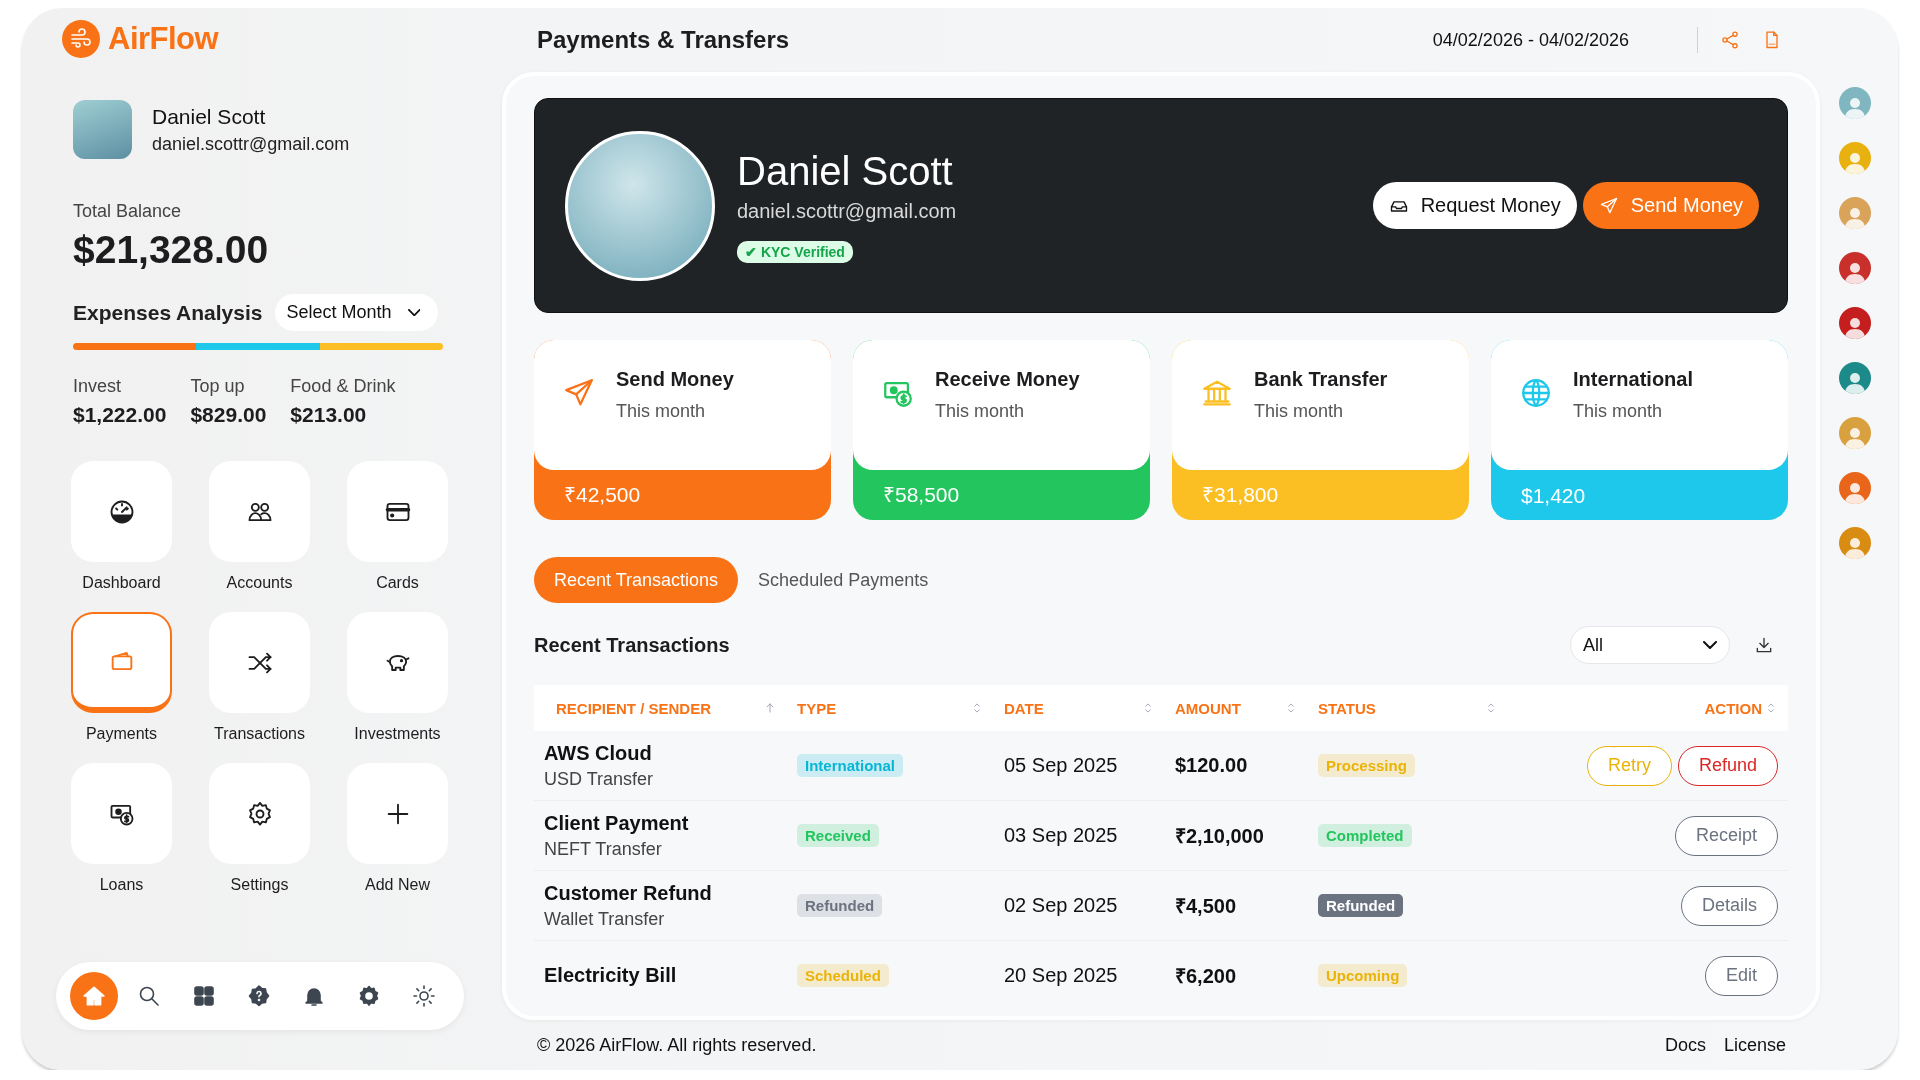 Image resolution: width=1920 pixels, height=1080 pixels. I want to click on stat-title: Receive Money, so click(1007, 379).